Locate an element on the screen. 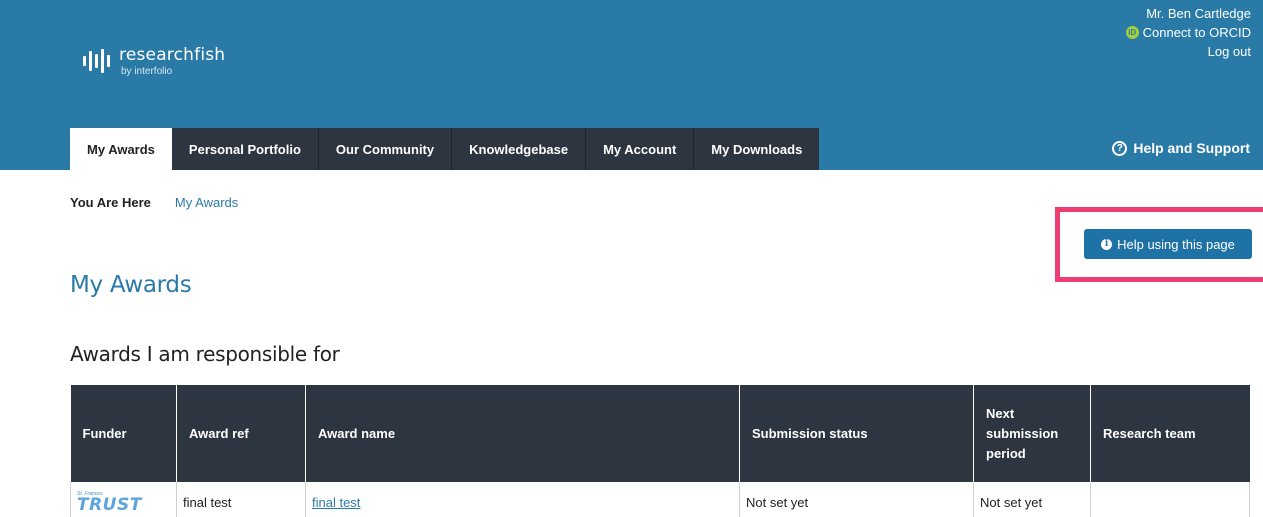  logo-subtitle: by interfolio is located at coordinates (147, 71).